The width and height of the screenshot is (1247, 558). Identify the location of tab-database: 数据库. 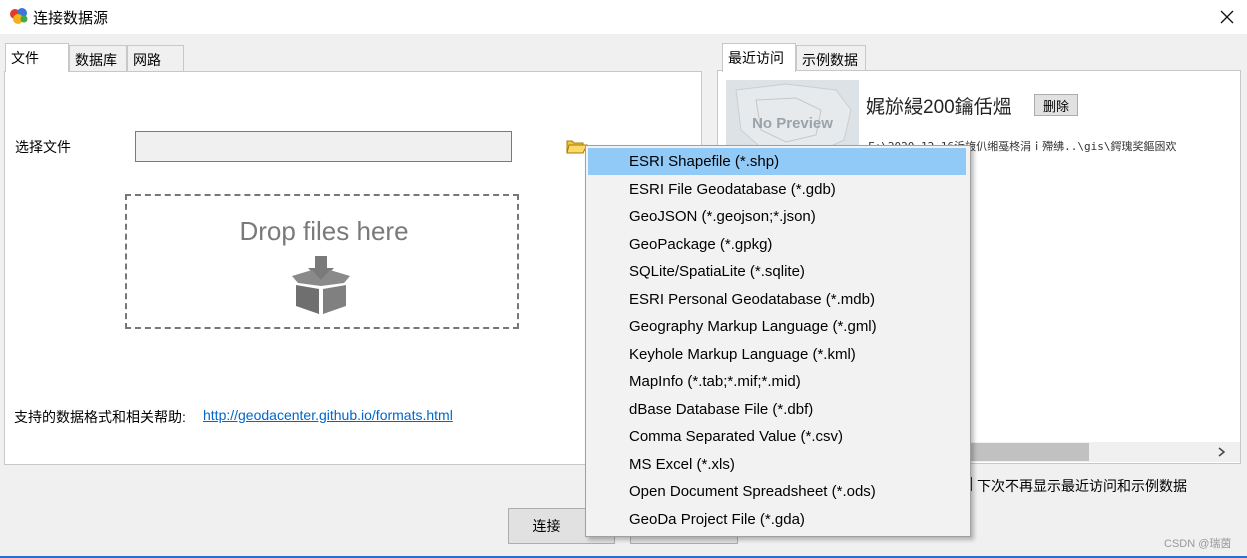
(98, 58).